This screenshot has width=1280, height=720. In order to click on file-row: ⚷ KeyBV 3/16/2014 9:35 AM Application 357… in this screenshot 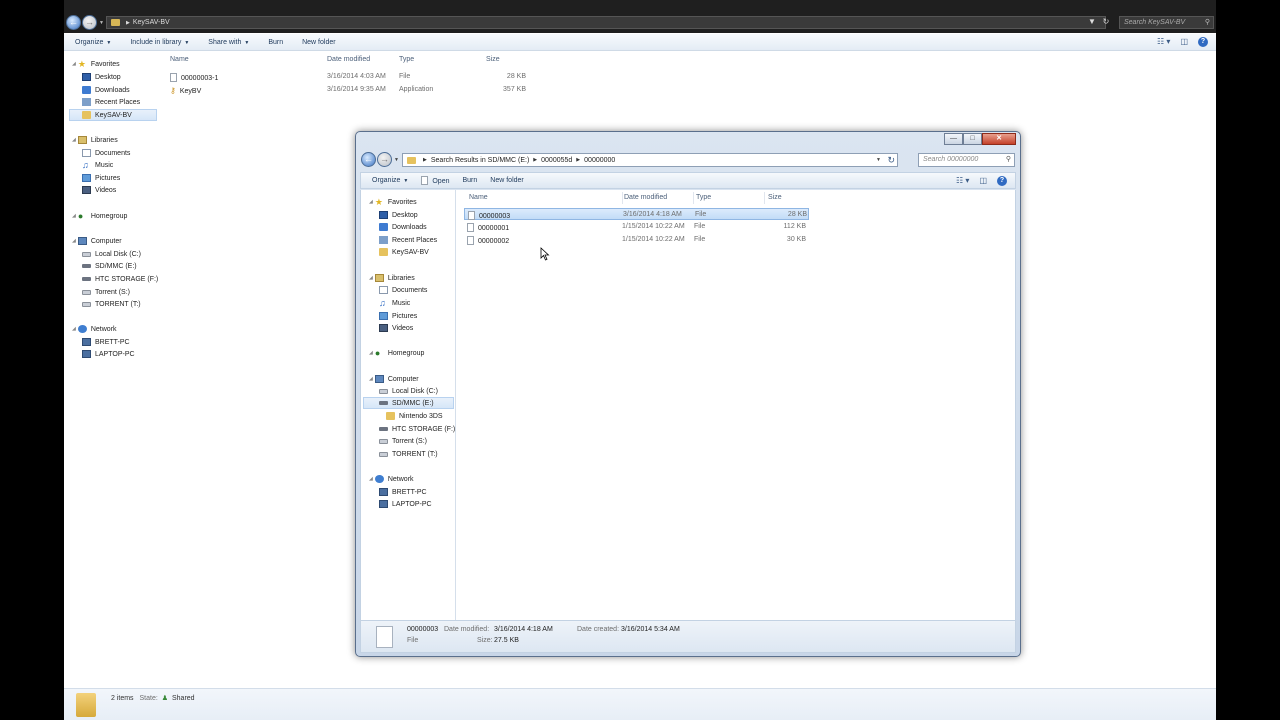, I will do `click(350, 90)`.